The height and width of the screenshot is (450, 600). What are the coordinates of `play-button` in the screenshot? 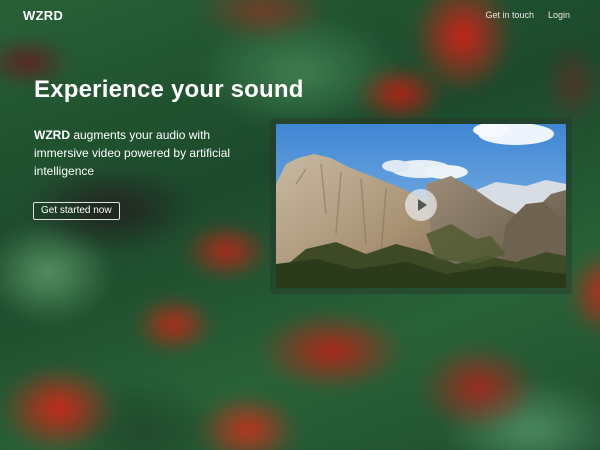 It's located at (421, 205).